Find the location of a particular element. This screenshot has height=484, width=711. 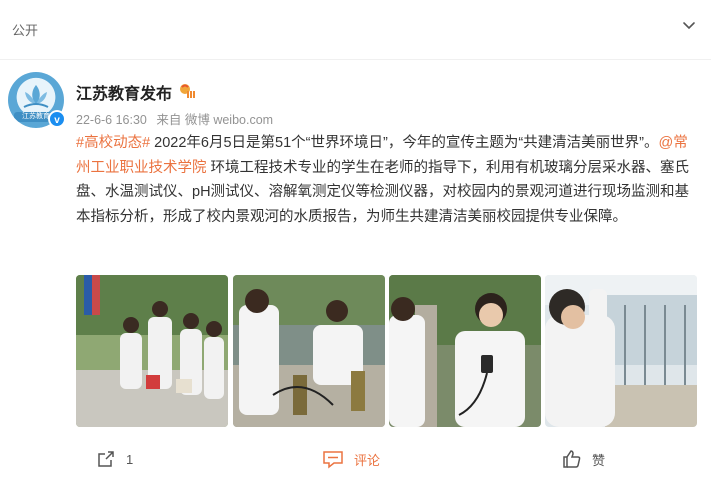

svg-text: v is located at coordinates (57, 120).